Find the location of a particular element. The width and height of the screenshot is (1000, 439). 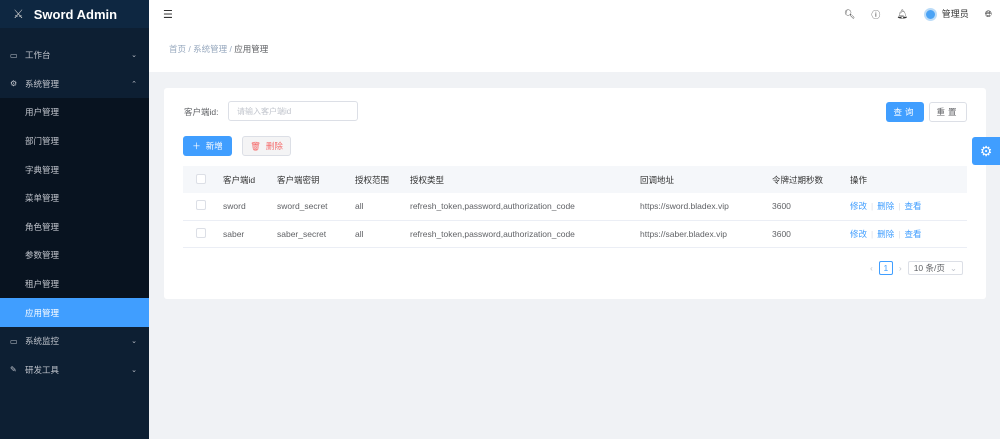

query-button: 查询 is located at coordinates (905, 112).